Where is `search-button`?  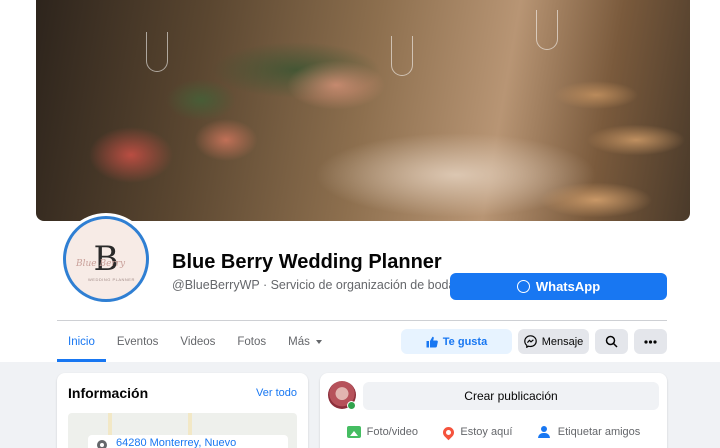 search-button is located at coordinates (611, 341).